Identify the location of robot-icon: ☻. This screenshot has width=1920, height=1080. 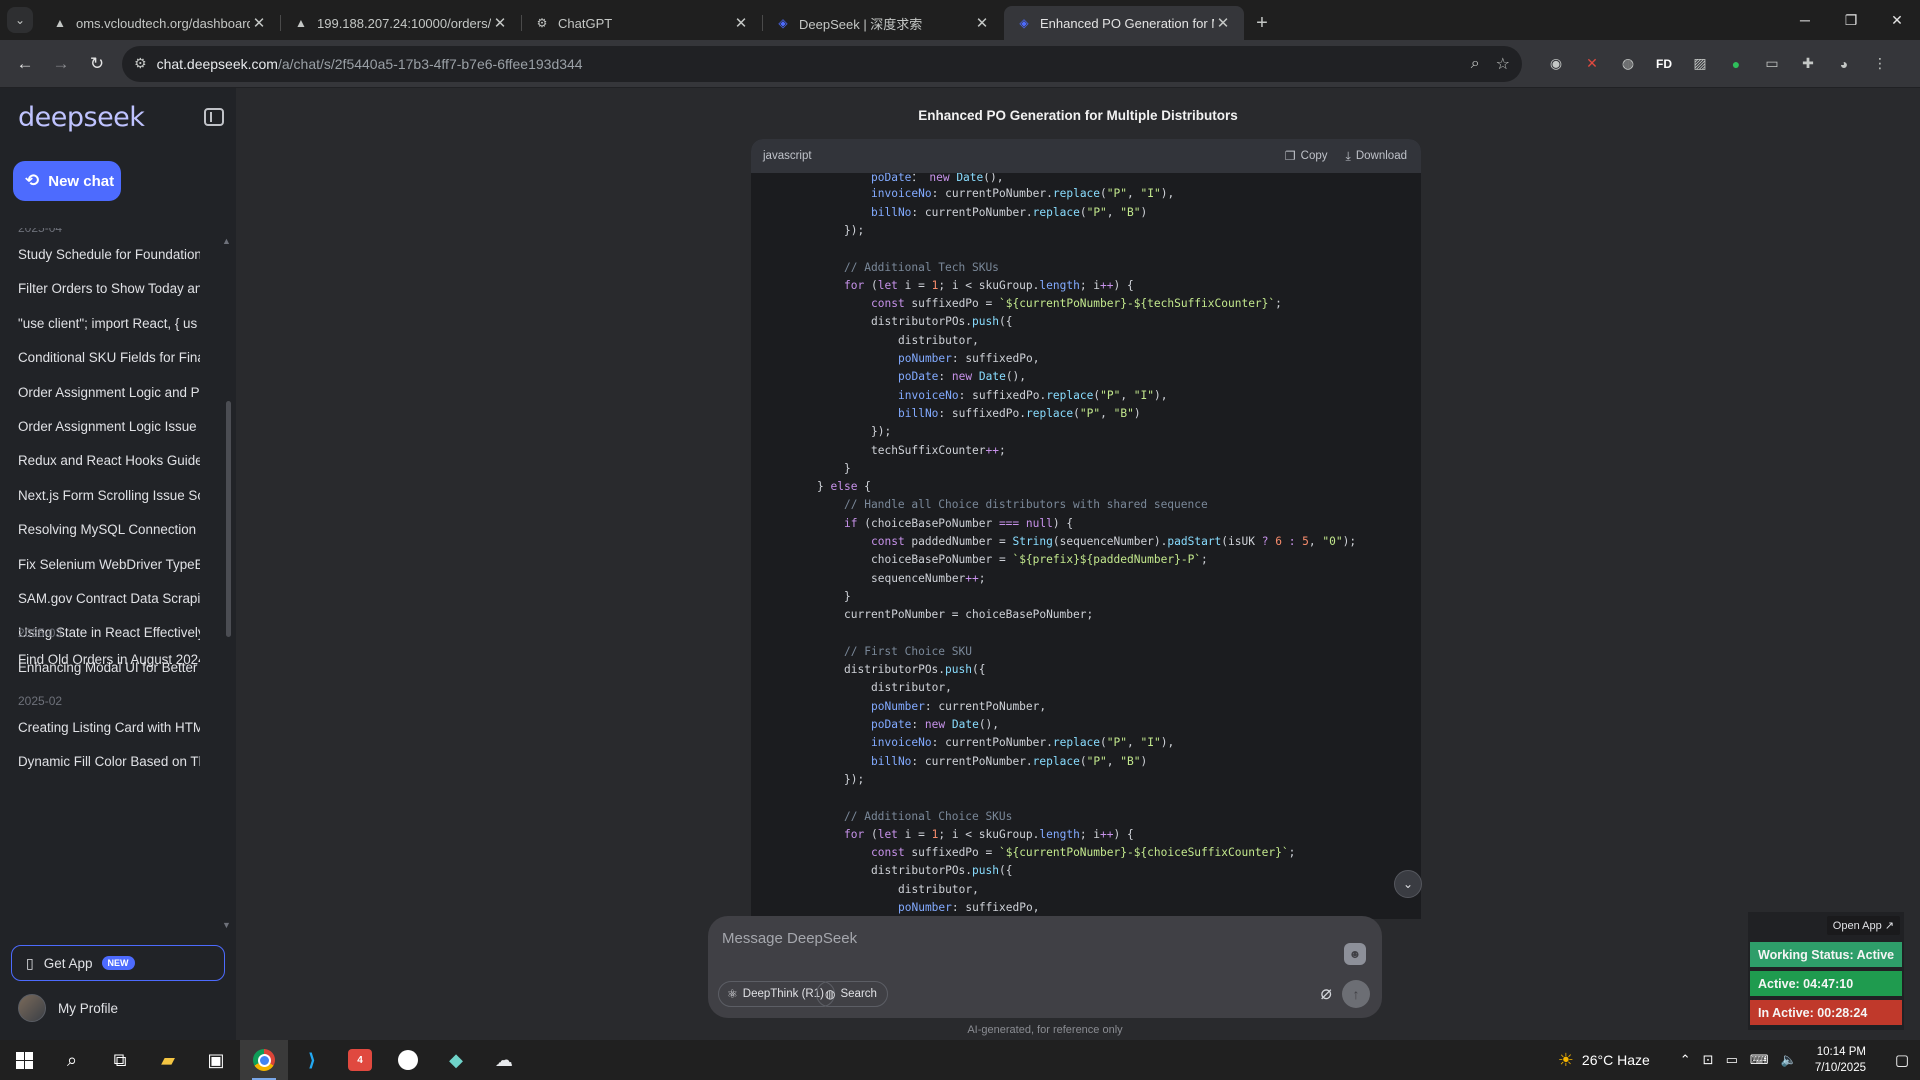
(1355, 954).